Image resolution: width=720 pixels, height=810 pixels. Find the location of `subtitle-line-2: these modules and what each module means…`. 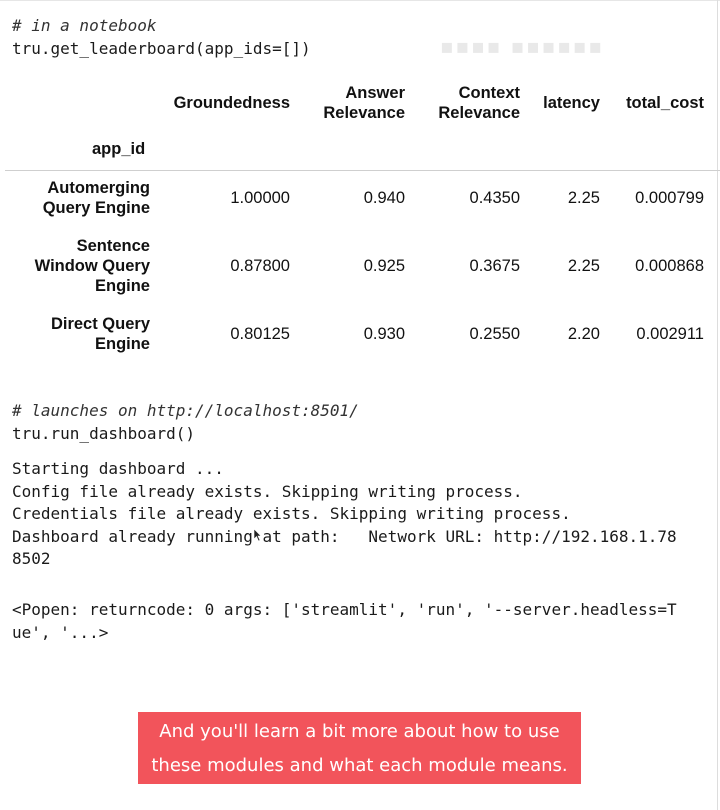

subtitle-line-2: these modules and what each module means… is located at coordinates (359, 765).